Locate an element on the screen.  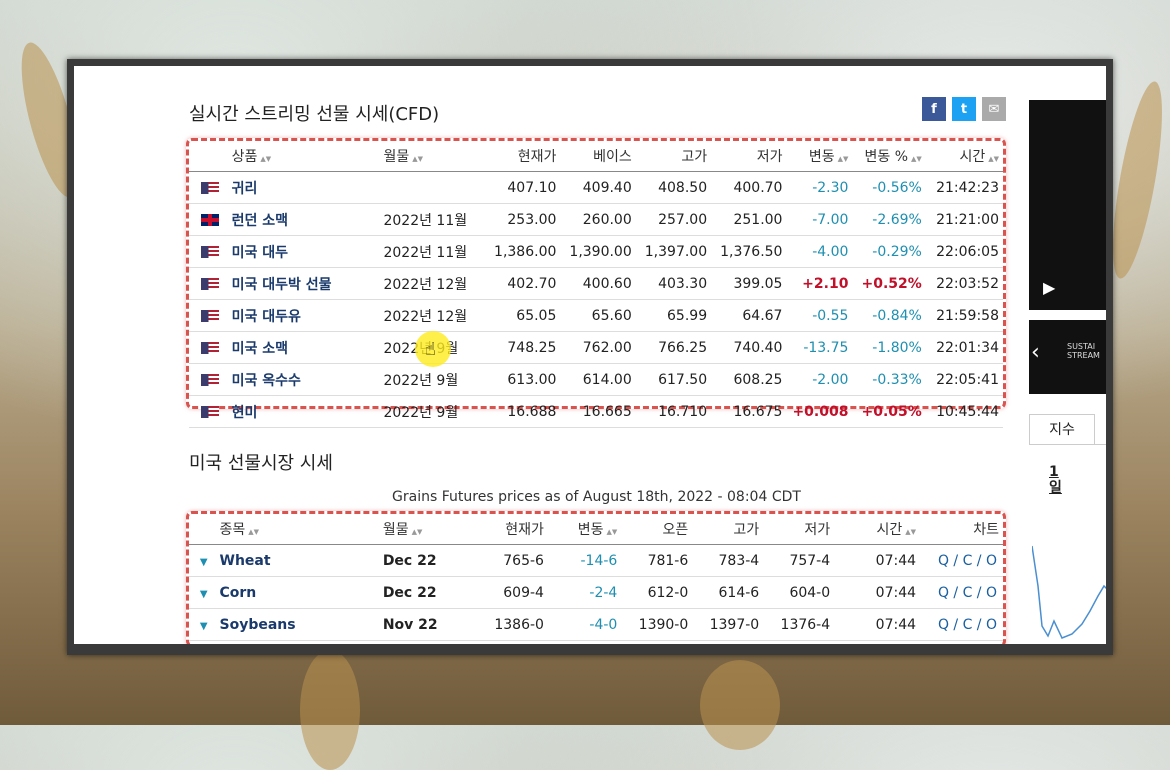
cell-change-pct: -0.33% is located at coordinates (889, 379).